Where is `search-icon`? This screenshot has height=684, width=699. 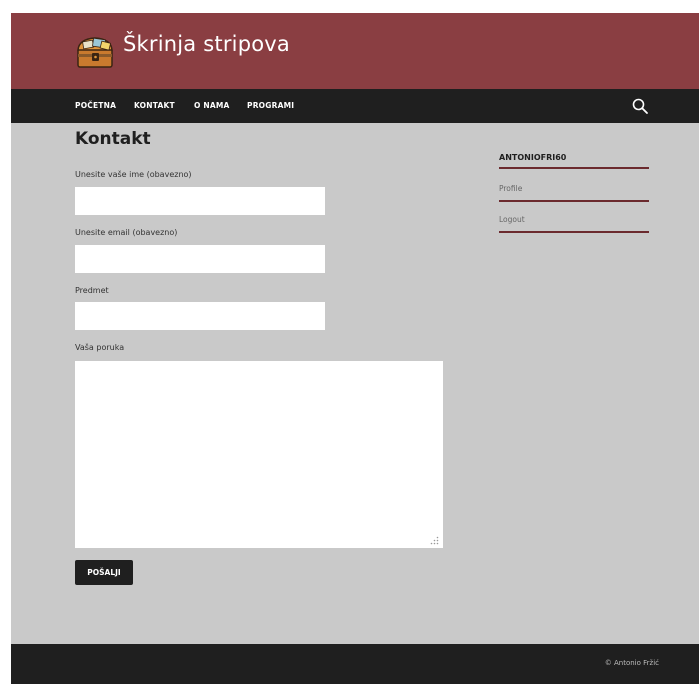 search-icon is located at coordinates (640, 106).